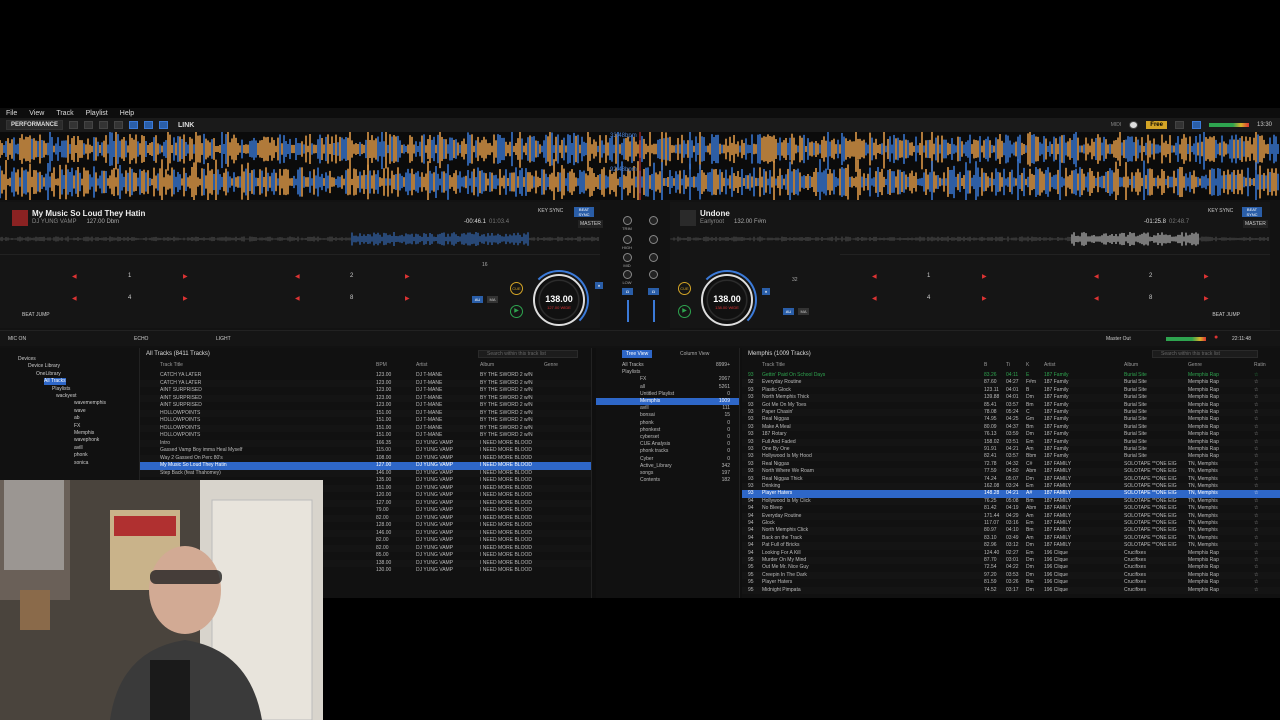  What do you see at coordinates (351, 276) in the screenshot?
I see `pad-value: 2` at bounding box center [351, 276].